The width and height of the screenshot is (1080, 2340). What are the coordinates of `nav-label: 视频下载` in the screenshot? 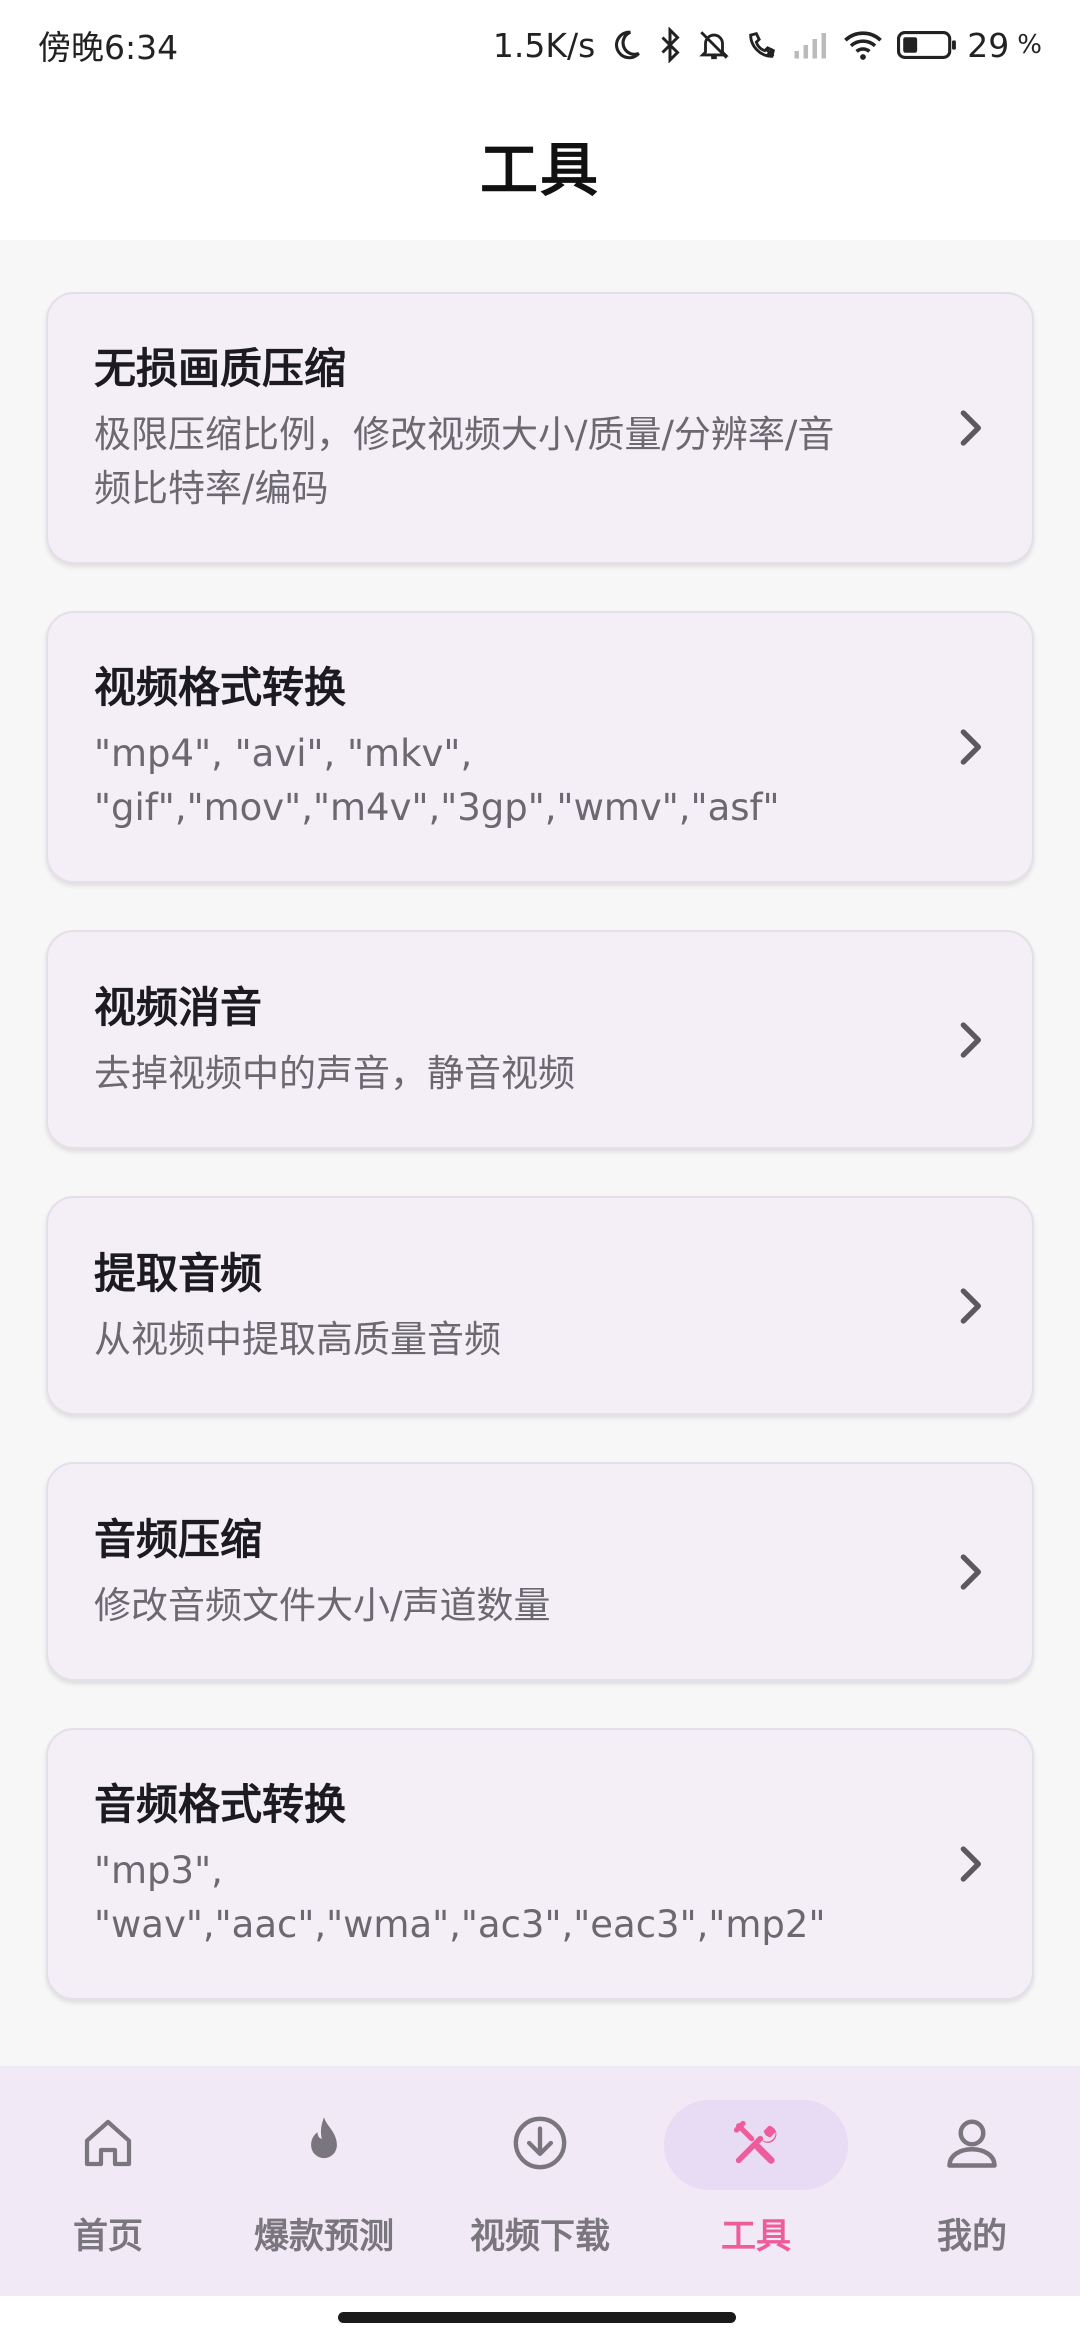 It's located at (539, 2237).